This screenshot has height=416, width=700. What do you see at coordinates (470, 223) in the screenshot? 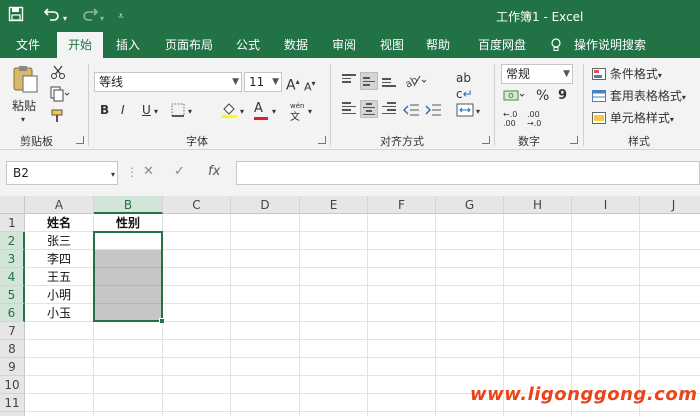
I see `cell-g1` at bounding box center [470, 223].